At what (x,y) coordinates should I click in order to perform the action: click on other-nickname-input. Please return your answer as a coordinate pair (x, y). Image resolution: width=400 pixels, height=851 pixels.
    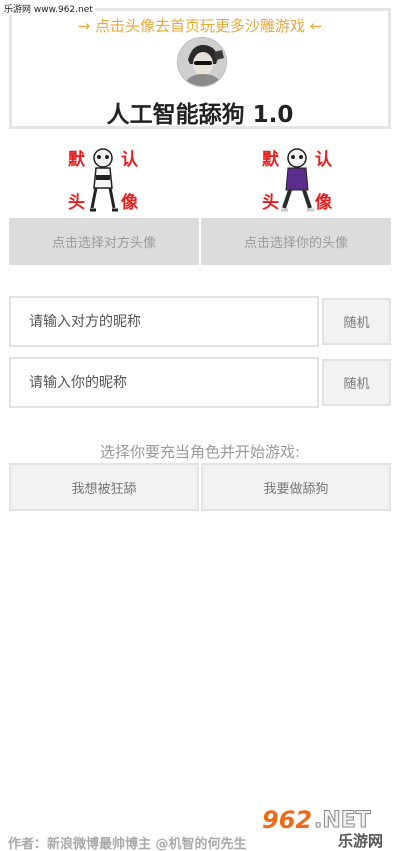
    Looking at the image, I should click on (164, 321).